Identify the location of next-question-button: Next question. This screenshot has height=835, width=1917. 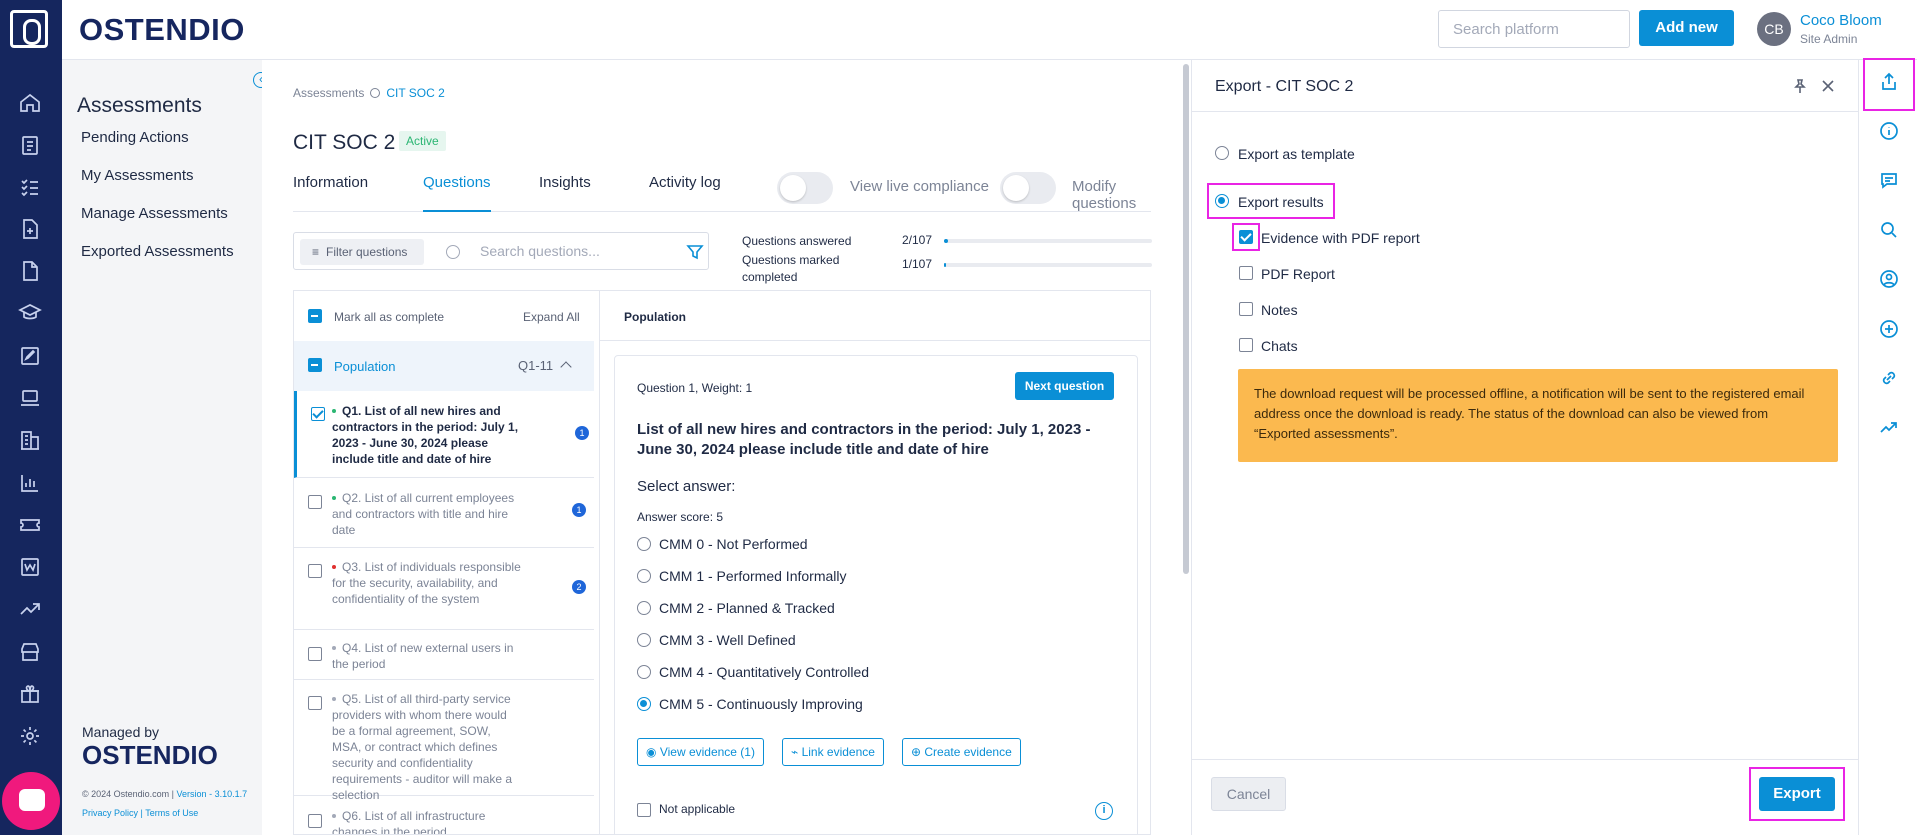
(1064, 386).